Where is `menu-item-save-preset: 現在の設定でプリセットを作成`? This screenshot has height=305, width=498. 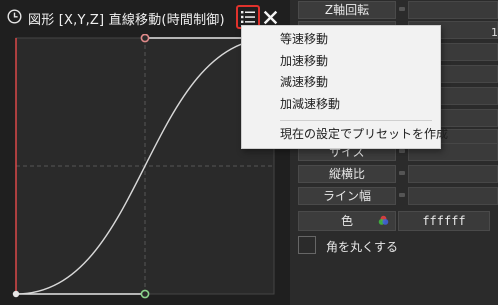 menu-item-save-preset: 現在の設定でプリセットを作成 is located at coordinates (345, 134).